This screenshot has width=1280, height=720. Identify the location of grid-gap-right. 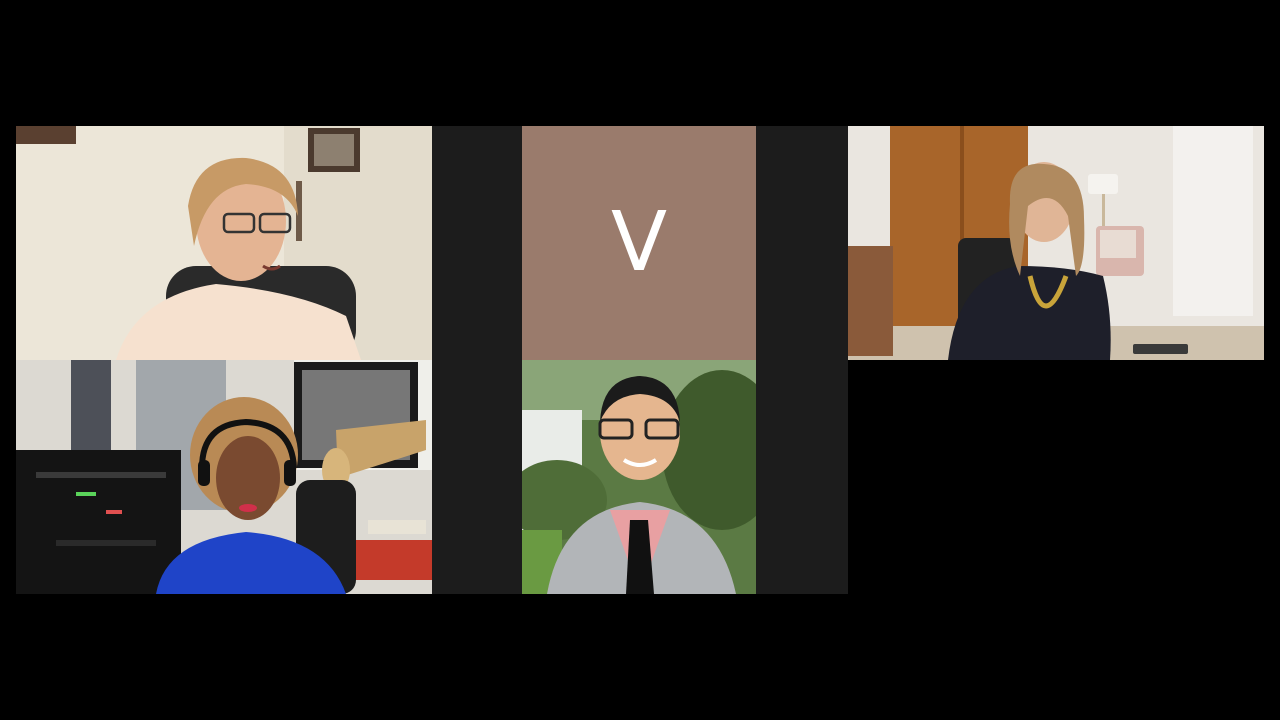
(802, 360).